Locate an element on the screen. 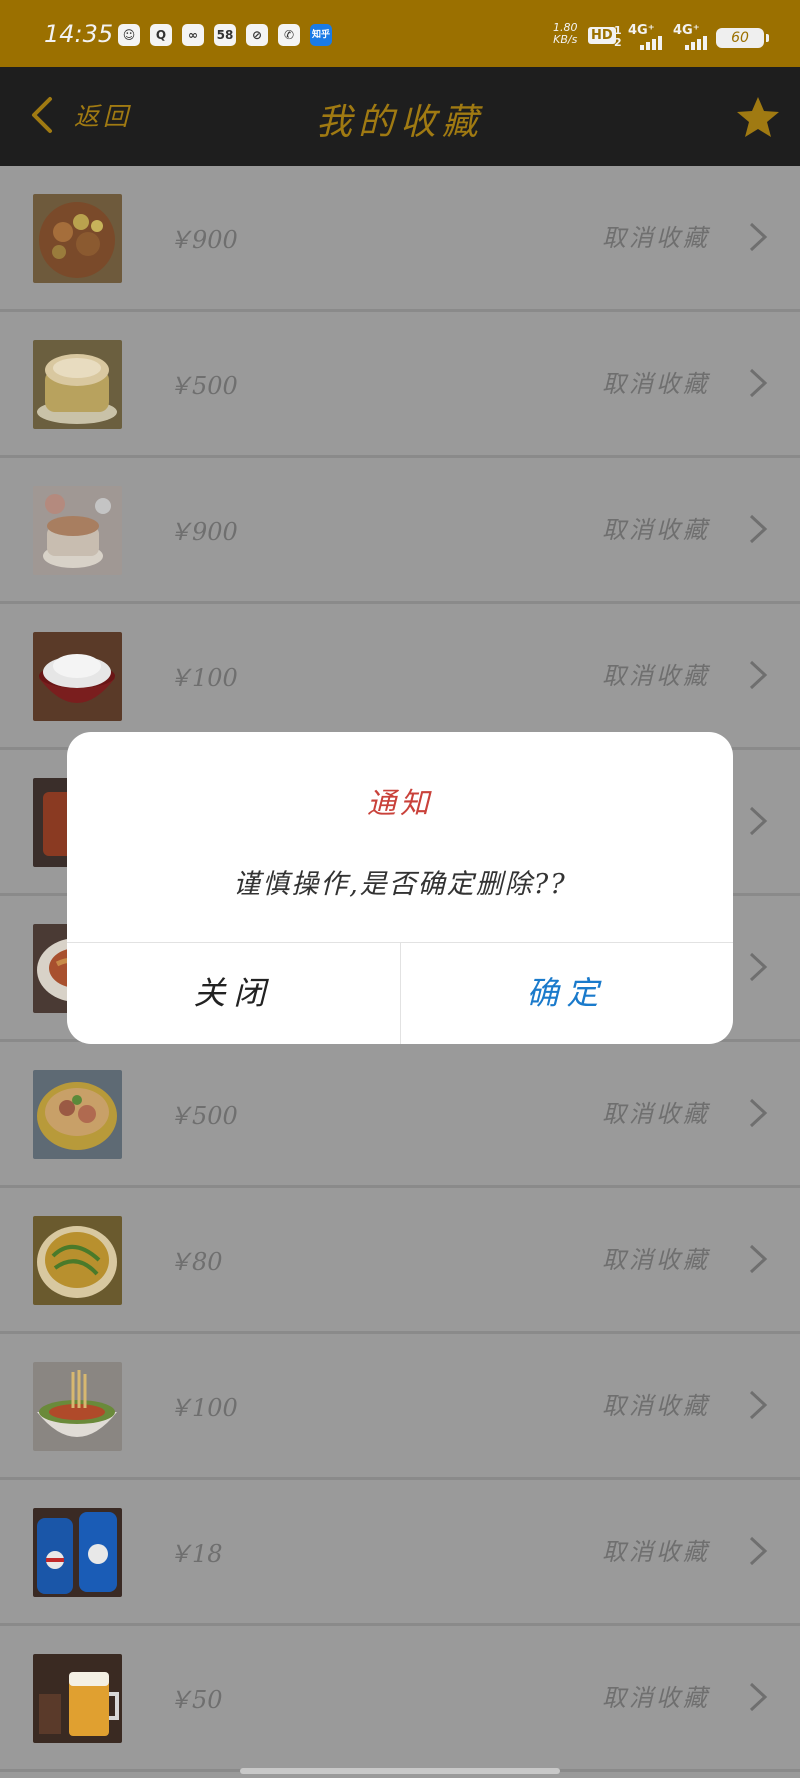 The height and width of the screenshot is (1778, 800). avatar-app-icon: ☺ is located at coordinates (129, 35).